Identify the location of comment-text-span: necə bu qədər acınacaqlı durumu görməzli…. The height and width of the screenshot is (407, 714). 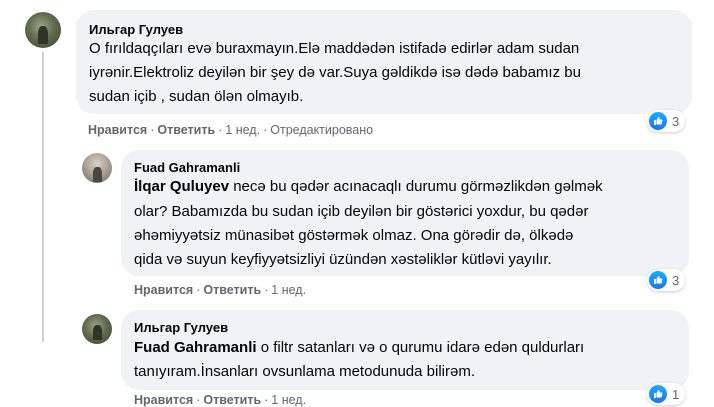
(416, 186).